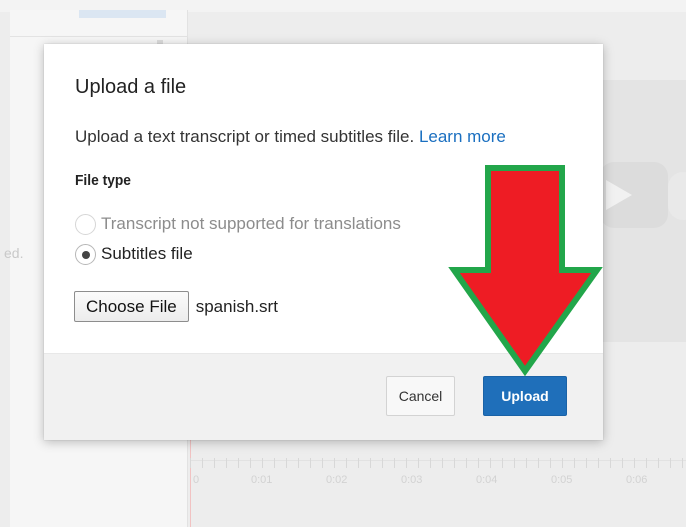 The image size is (686, 527). I want to click on radio-button-subtitles, so click(85, 254).